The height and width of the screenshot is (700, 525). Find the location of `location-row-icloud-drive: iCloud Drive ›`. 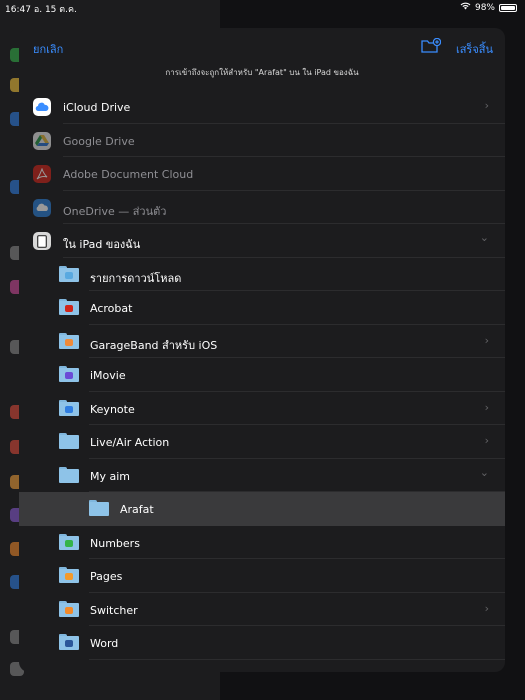

location-row-icloud-drive: iCloud Drive › is located at coordinates (262, 107).